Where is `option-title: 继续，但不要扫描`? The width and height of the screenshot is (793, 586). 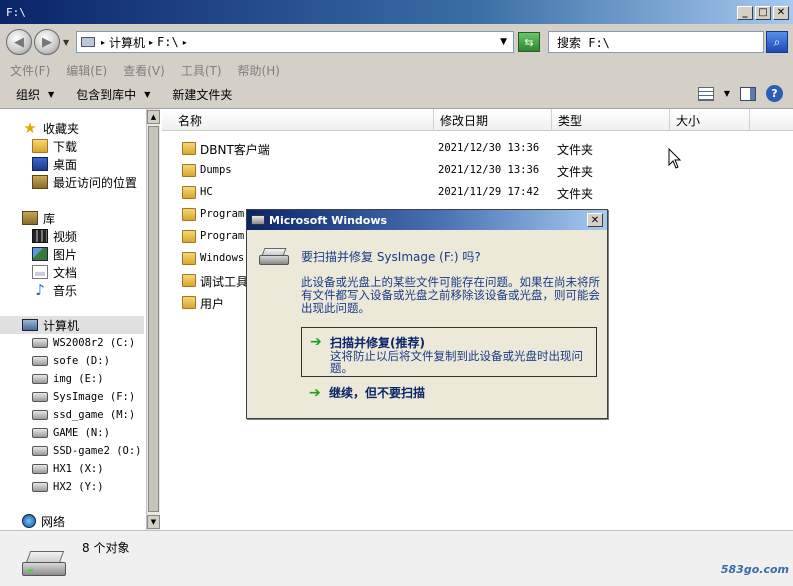 option-title: 继续，但不要扫描 is located at coordinates (377, 393).